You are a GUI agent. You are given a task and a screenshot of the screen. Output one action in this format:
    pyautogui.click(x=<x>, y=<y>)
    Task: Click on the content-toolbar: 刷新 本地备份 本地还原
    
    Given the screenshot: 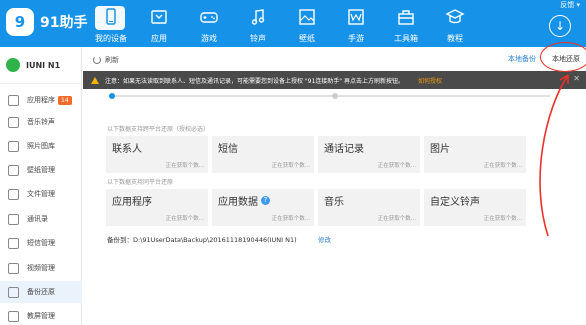 What is the action you would take?
    pyautogui.click(x=334, y=59)
    